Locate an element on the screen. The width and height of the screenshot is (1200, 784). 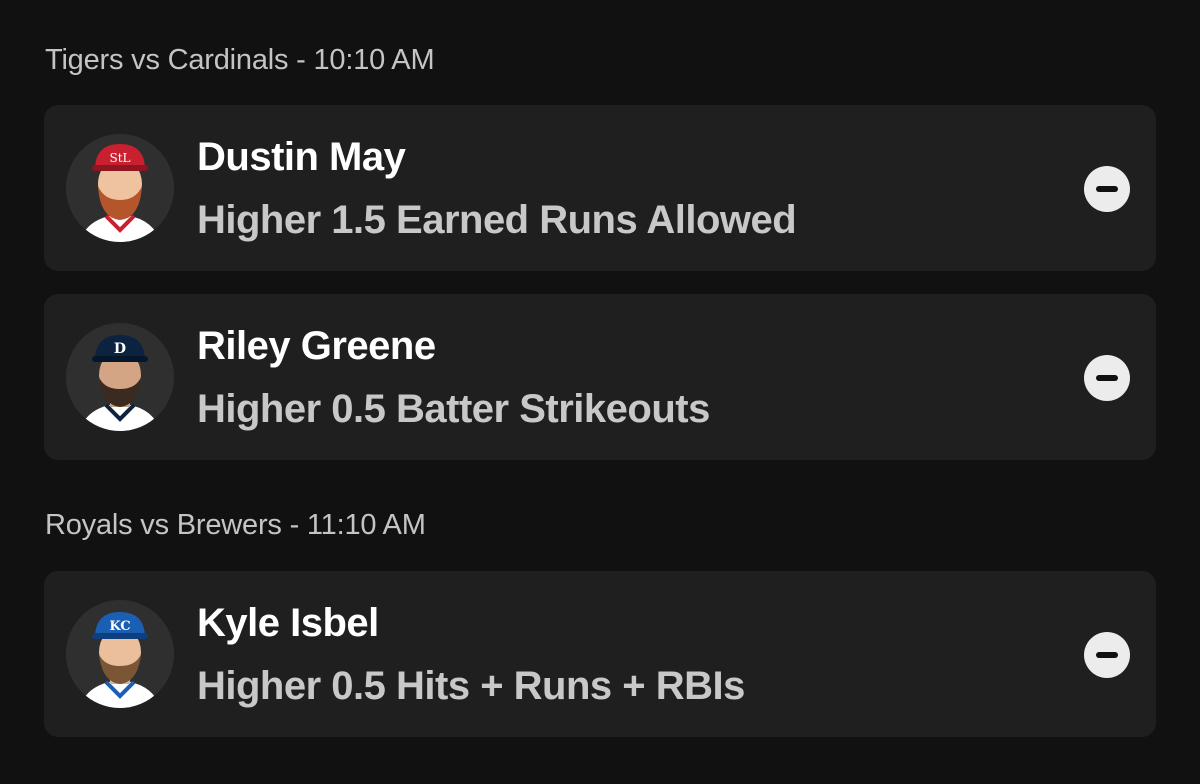
player-name: Kyle Isbel is located at coordinates (288, 623).